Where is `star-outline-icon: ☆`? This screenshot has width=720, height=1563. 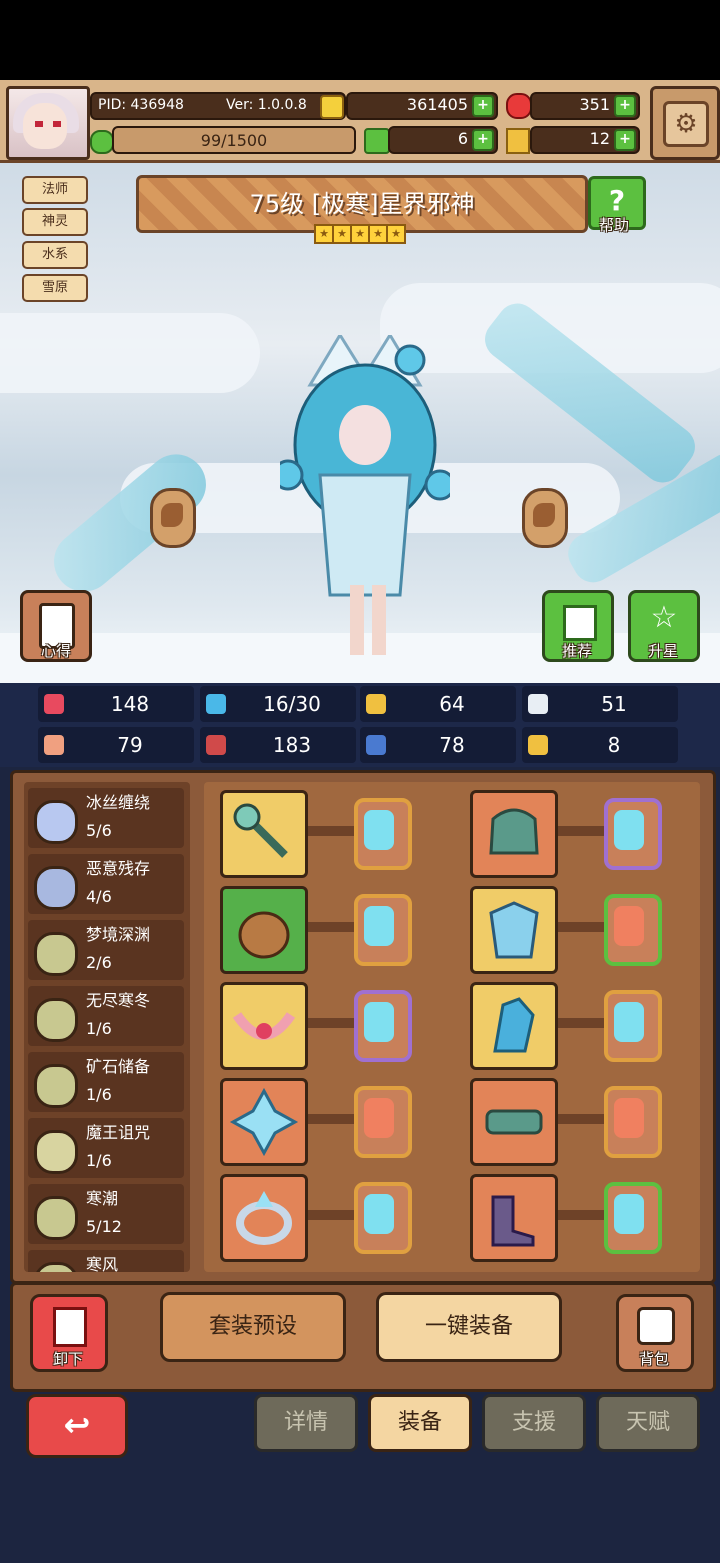
star-outline-icon: ☆ is located at coordinates (664, 617).